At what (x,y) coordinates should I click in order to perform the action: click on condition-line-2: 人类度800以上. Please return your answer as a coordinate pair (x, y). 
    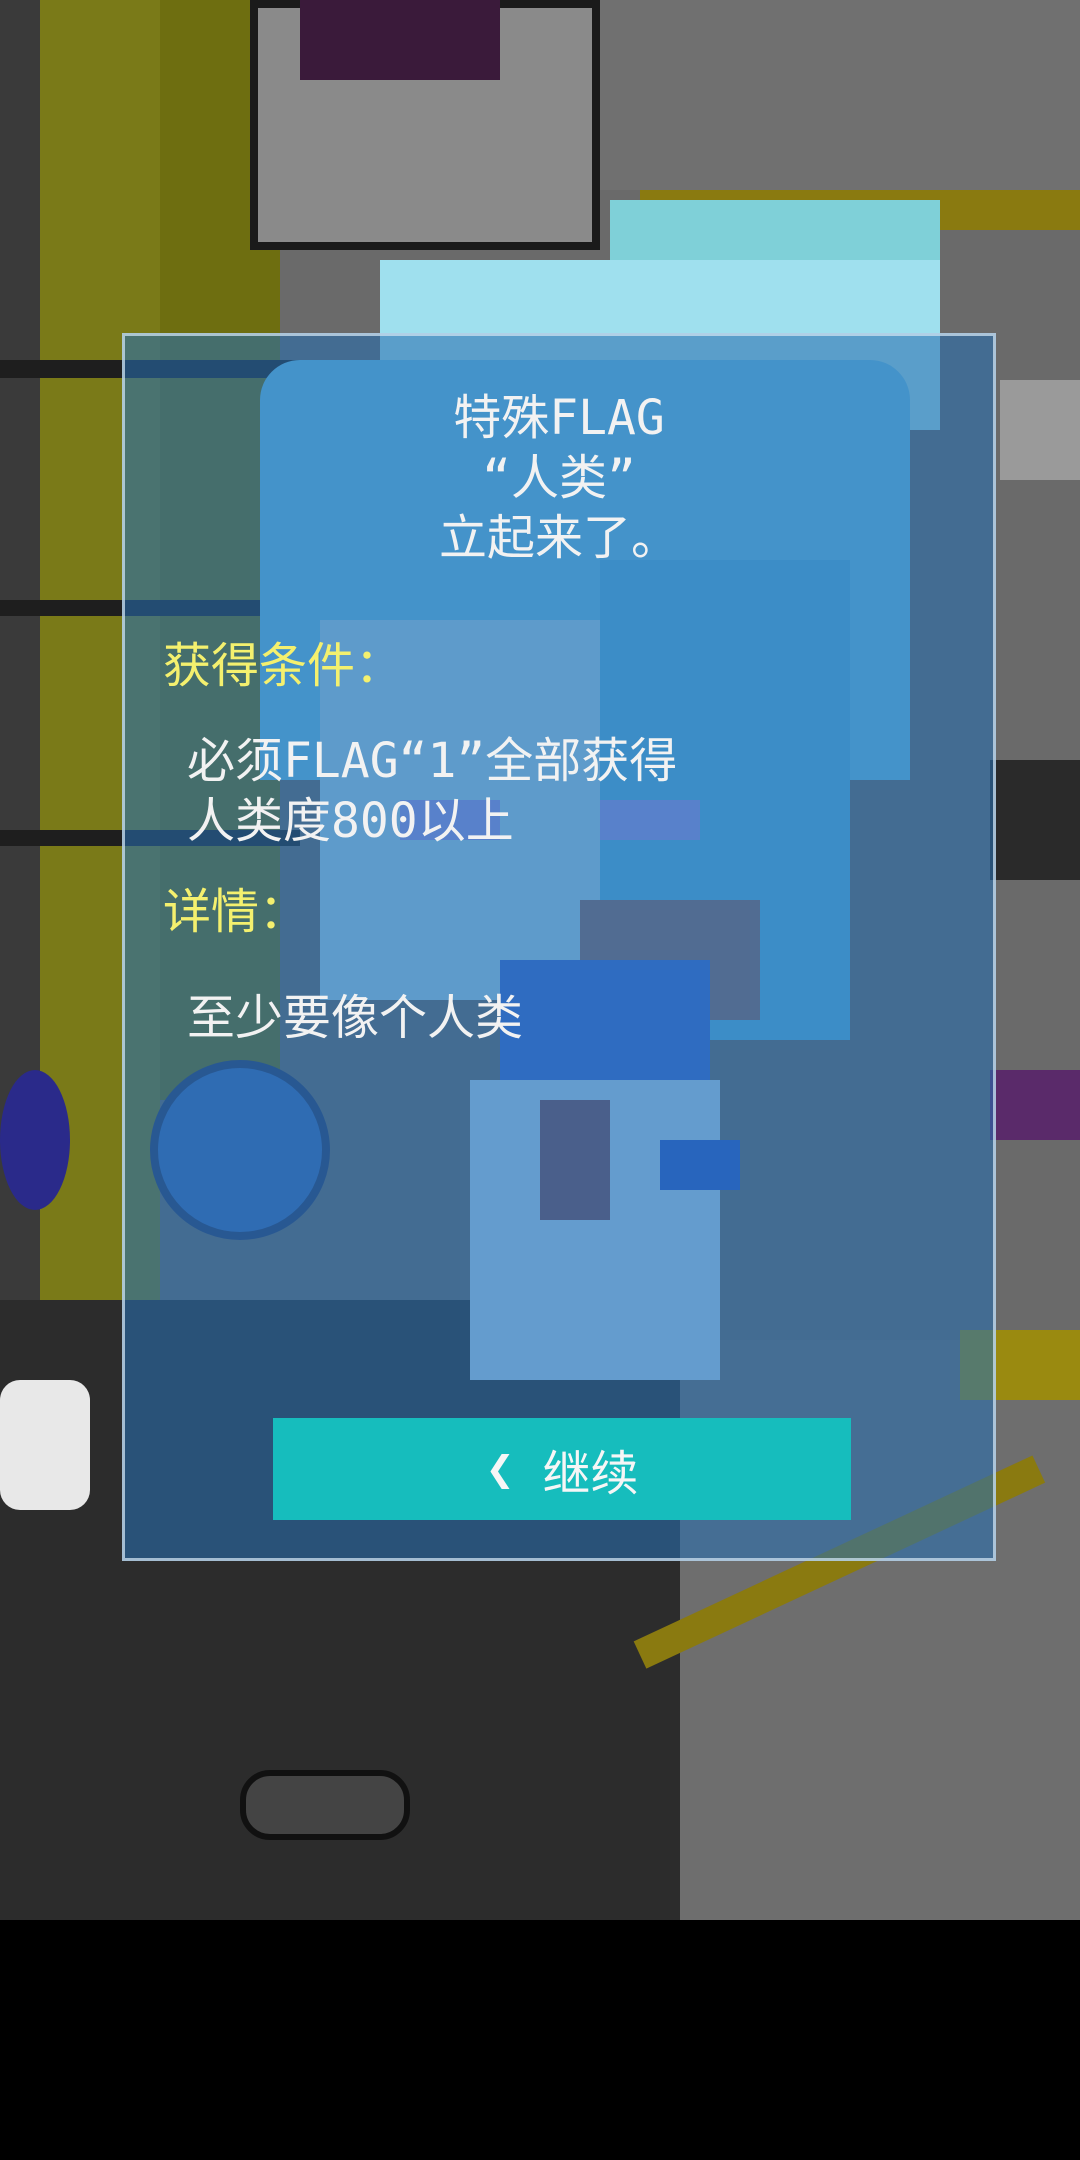
    Looking at the image, I should click on (350, 821).